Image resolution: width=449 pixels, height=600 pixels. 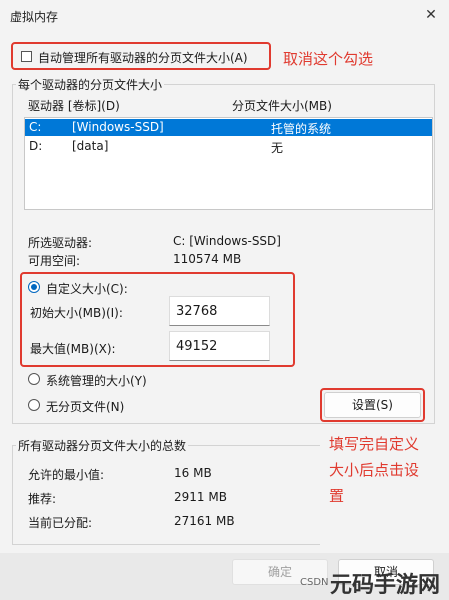 I want to click on drive-letter: C:, so click(x=35, y=127).